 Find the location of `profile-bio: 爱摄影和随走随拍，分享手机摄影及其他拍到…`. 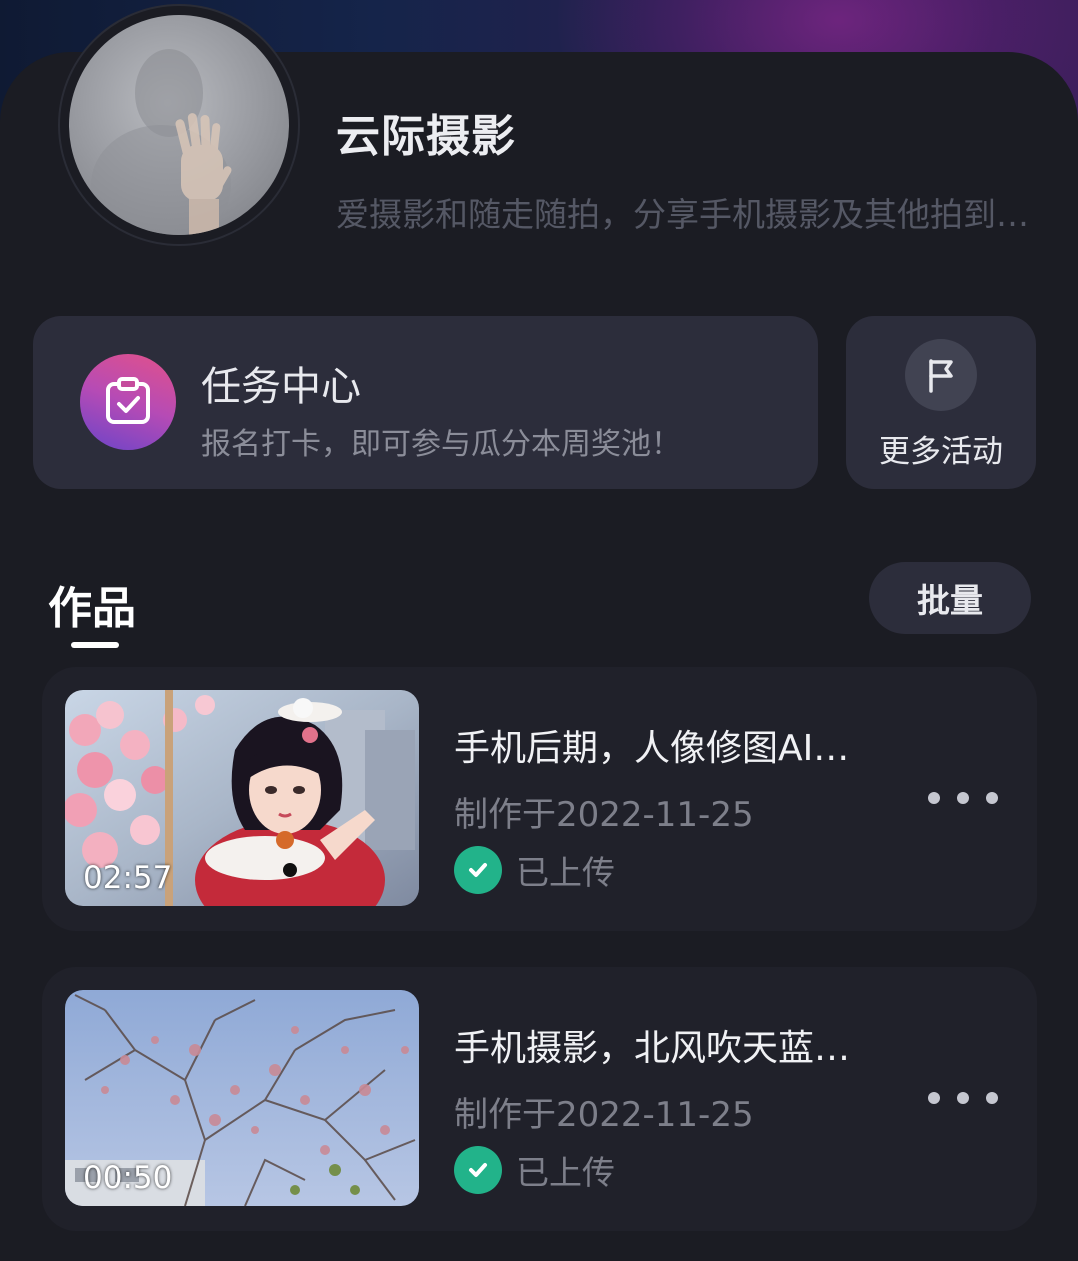

profile-bio: 爱摄影和随走随拍，分享手机摄影及其他拍到… is located at coordinates (707, 212).